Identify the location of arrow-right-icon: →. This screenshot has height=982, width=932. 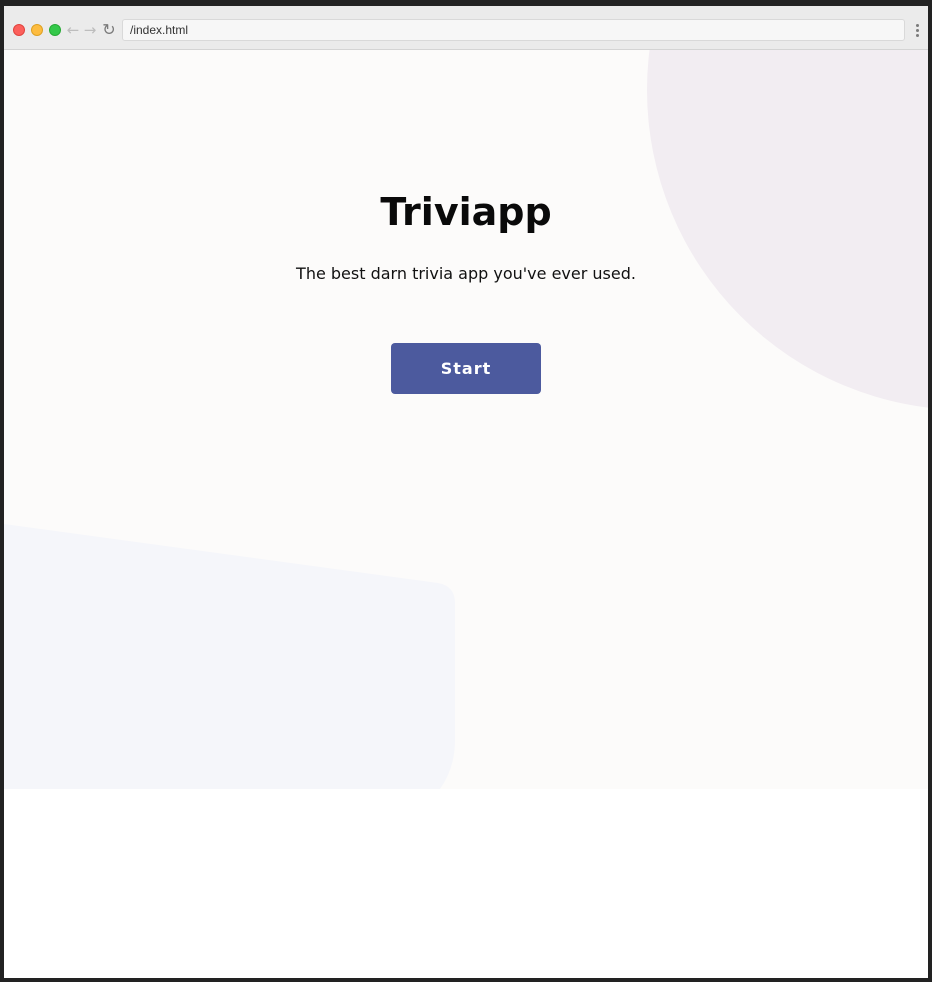
(90, 30).